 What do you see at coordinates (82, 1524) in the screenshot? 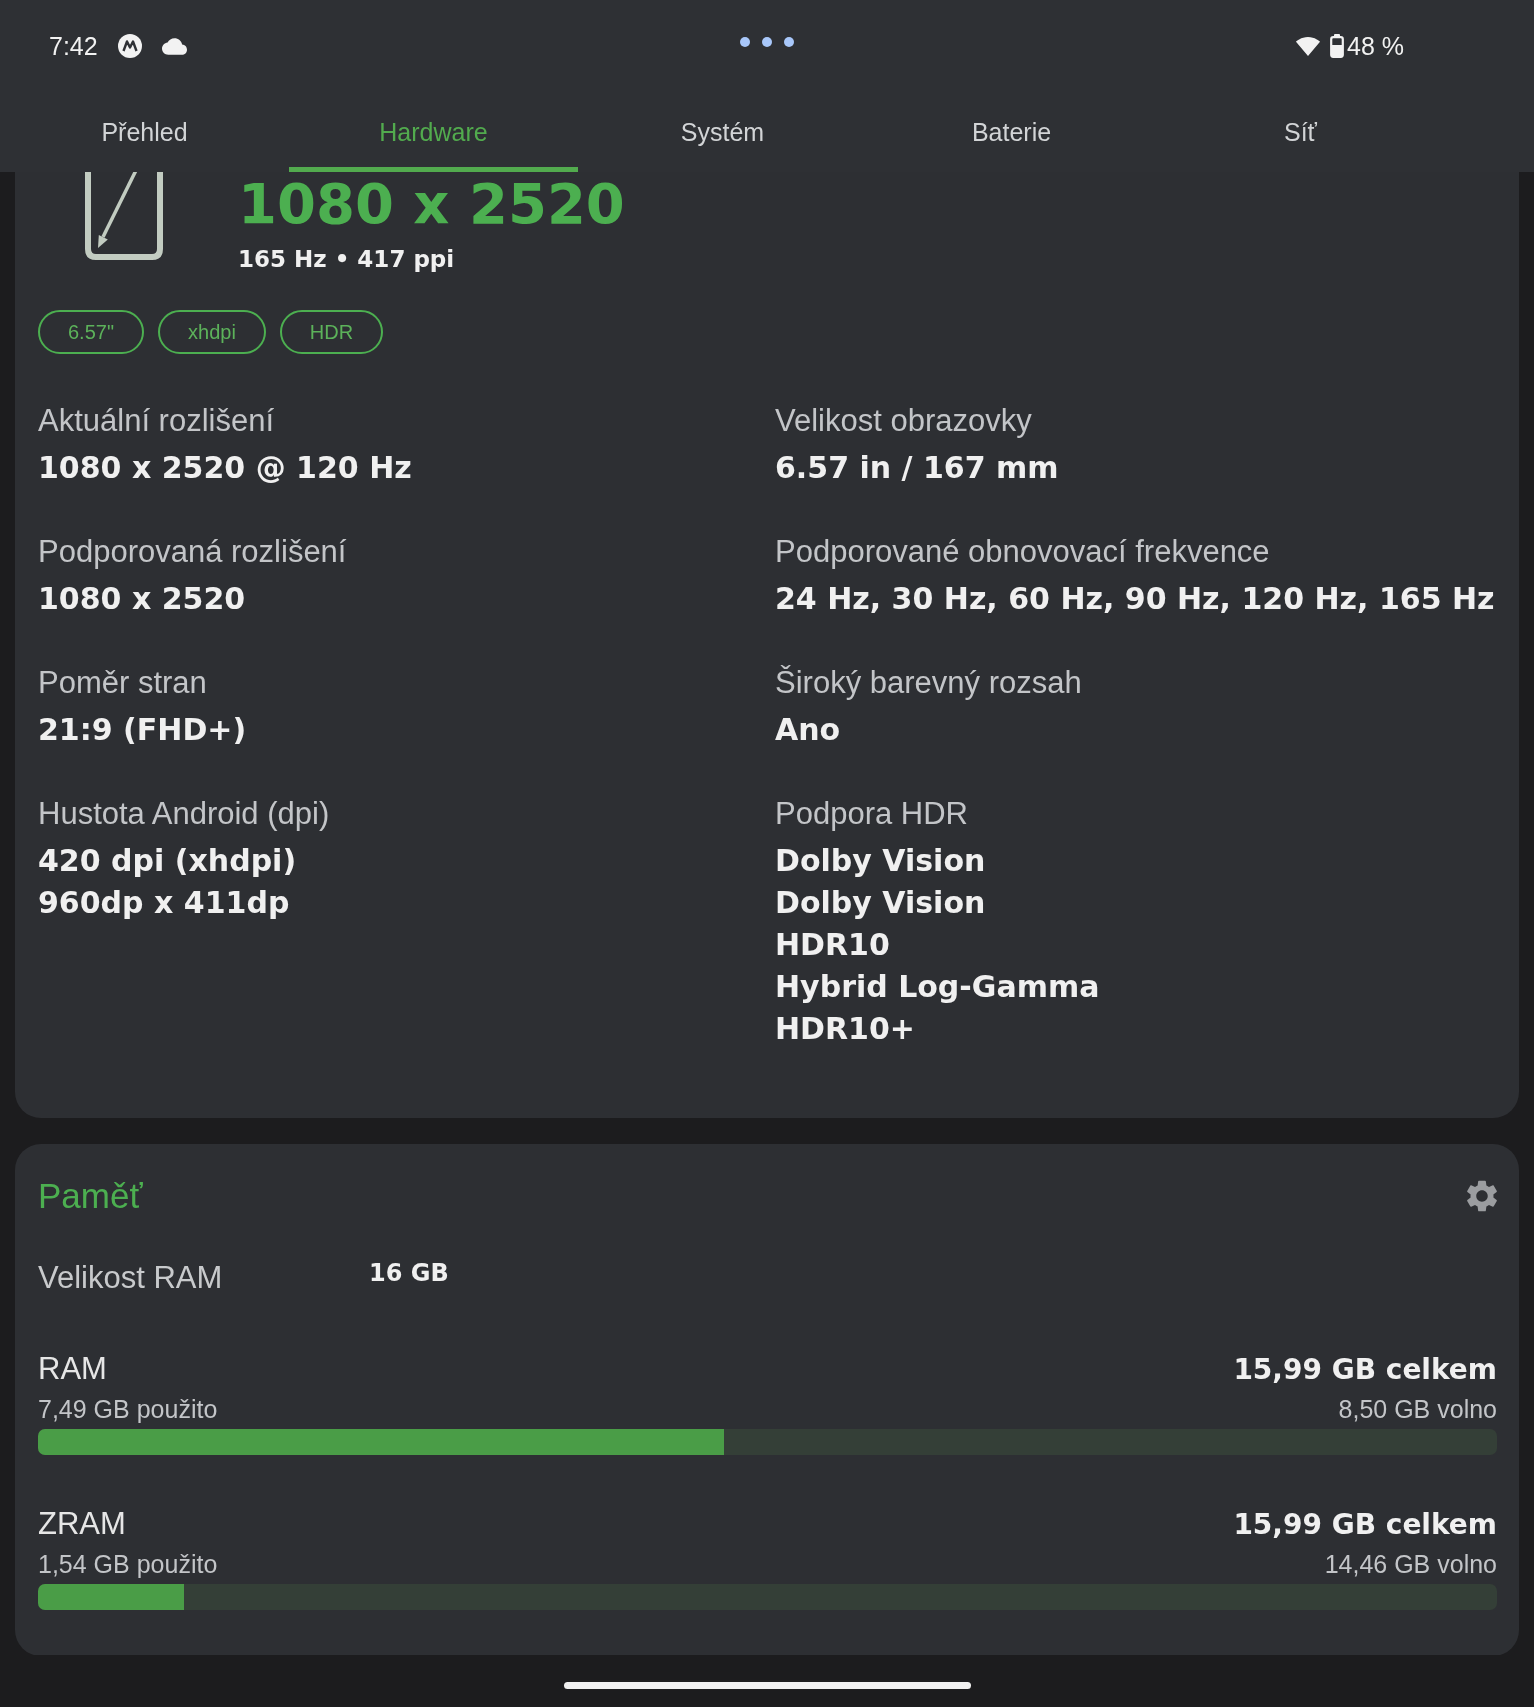
I see `meter-name: ZRAM` at bounding box center [82, 1524].